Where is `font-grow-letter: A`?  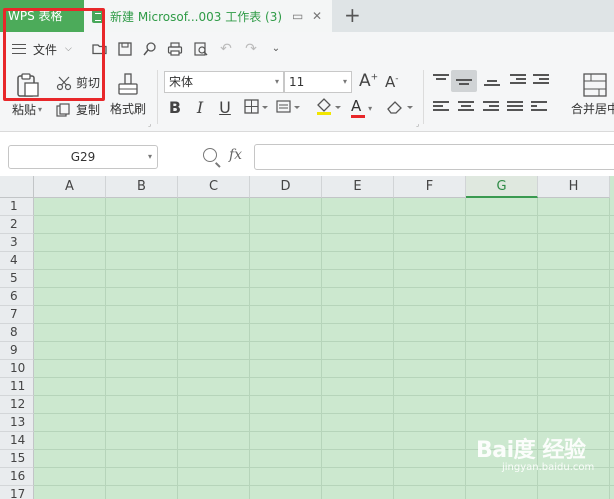
font-grow-letter: A is located at coordinates (365, 81).